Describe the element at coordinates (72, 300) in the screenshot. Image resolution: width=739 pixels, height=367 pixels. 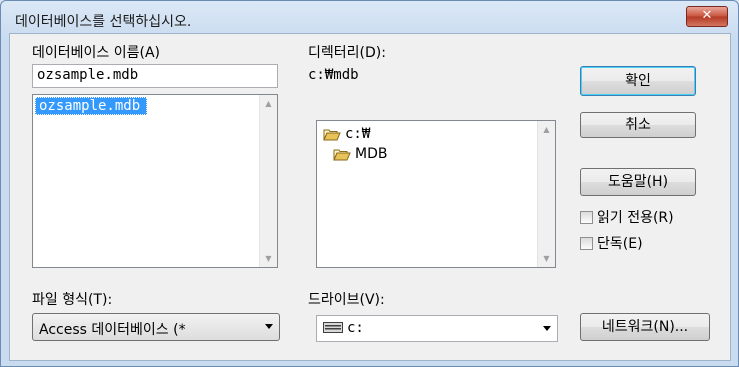
I see `file-type-label: 파일 형식(T):` at that location.